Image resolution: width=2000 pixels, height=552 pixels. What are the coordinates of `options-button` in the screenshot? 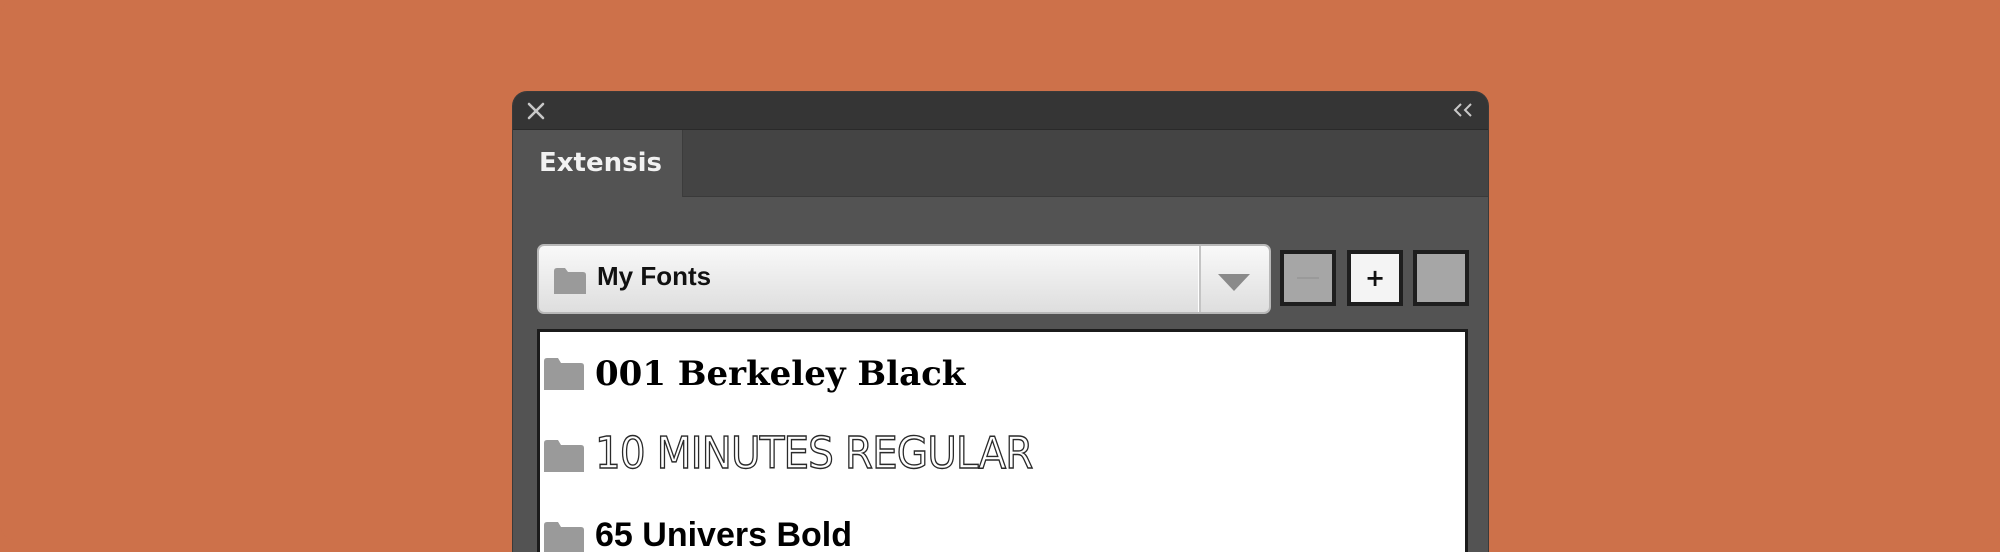 It's located at (1441, 278).